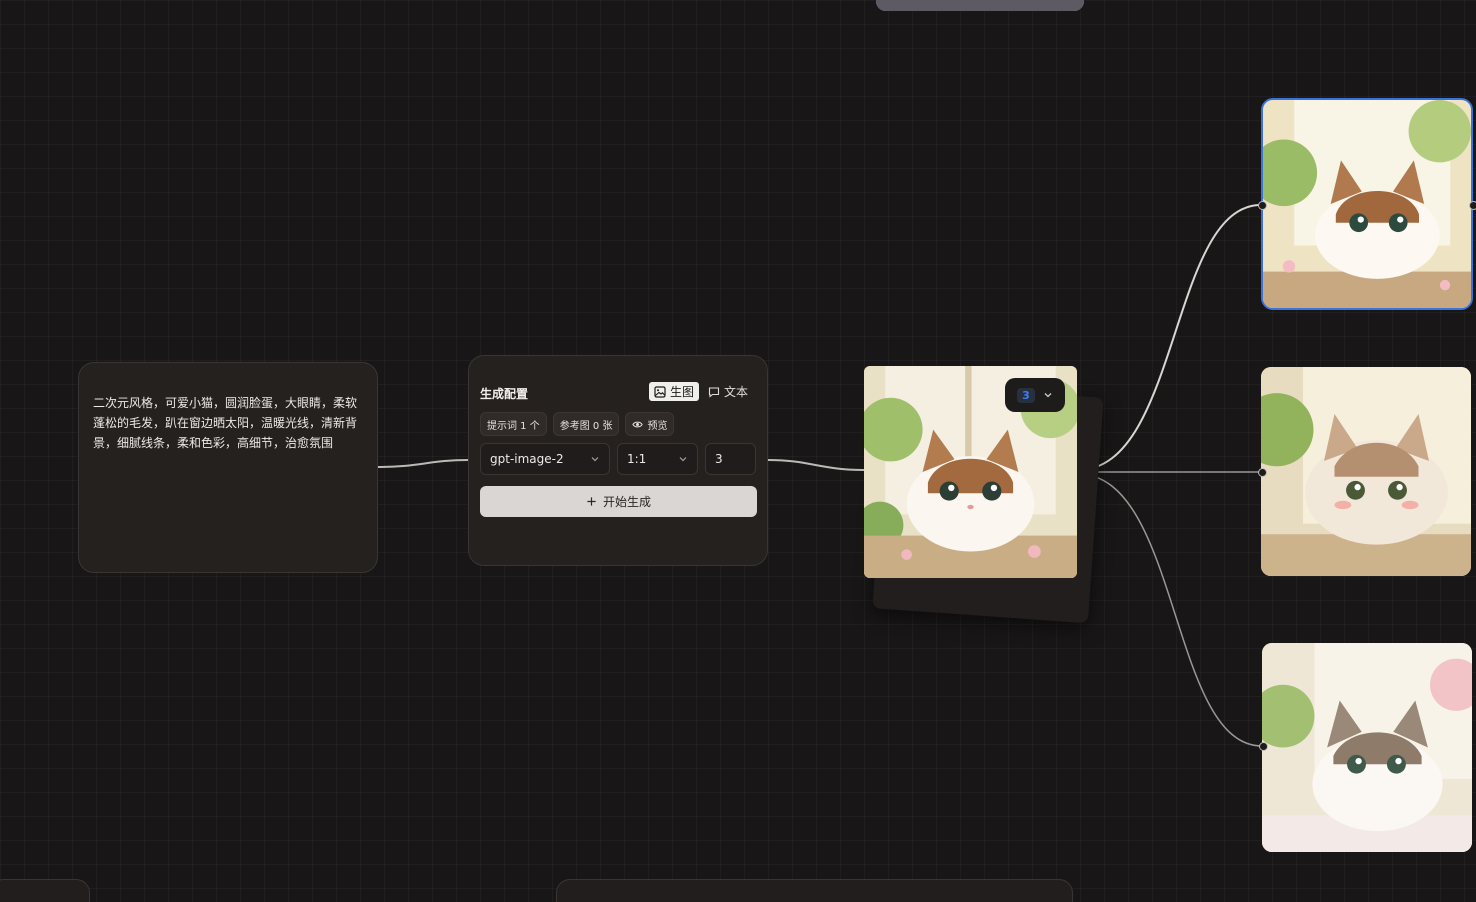  I want to click on tab-text: 文本, so click(728, 391).